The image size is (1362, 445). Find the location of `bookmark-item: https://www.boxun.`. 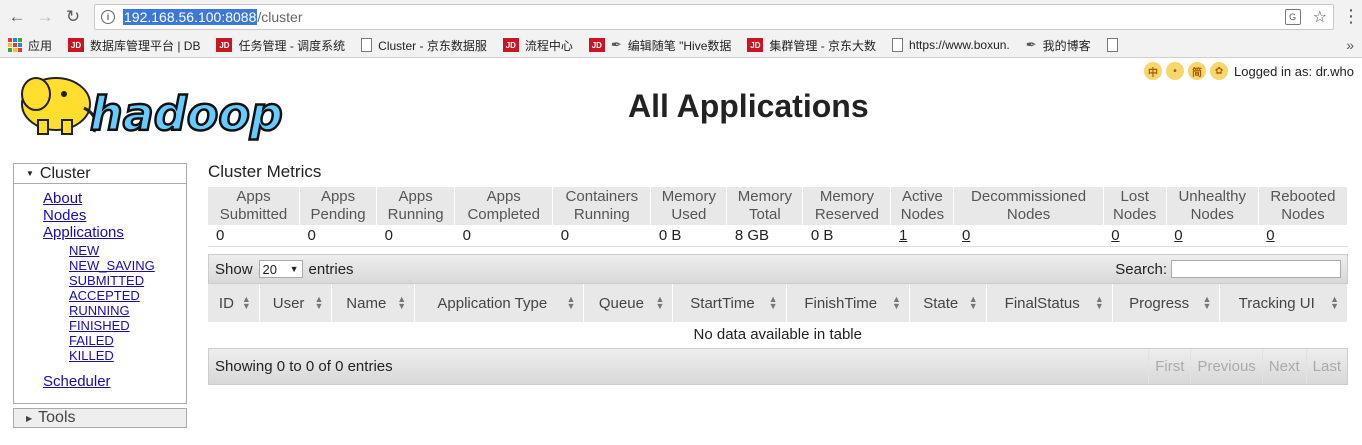

bookmark-item: https://www.boxun. is located at coordinates (951, 45).